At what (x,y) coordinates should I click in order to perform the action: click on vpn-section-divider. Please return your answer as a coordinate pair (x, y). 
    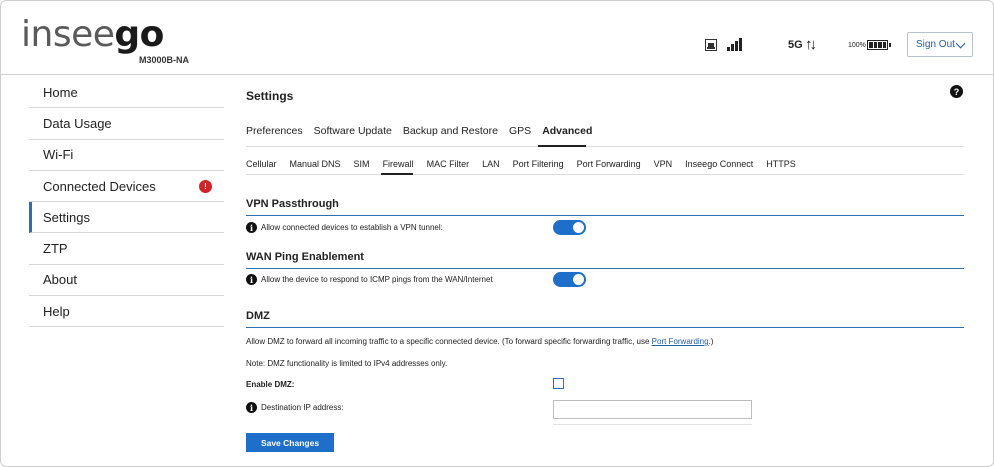
    Looking at the image, I should click on (605, 215).